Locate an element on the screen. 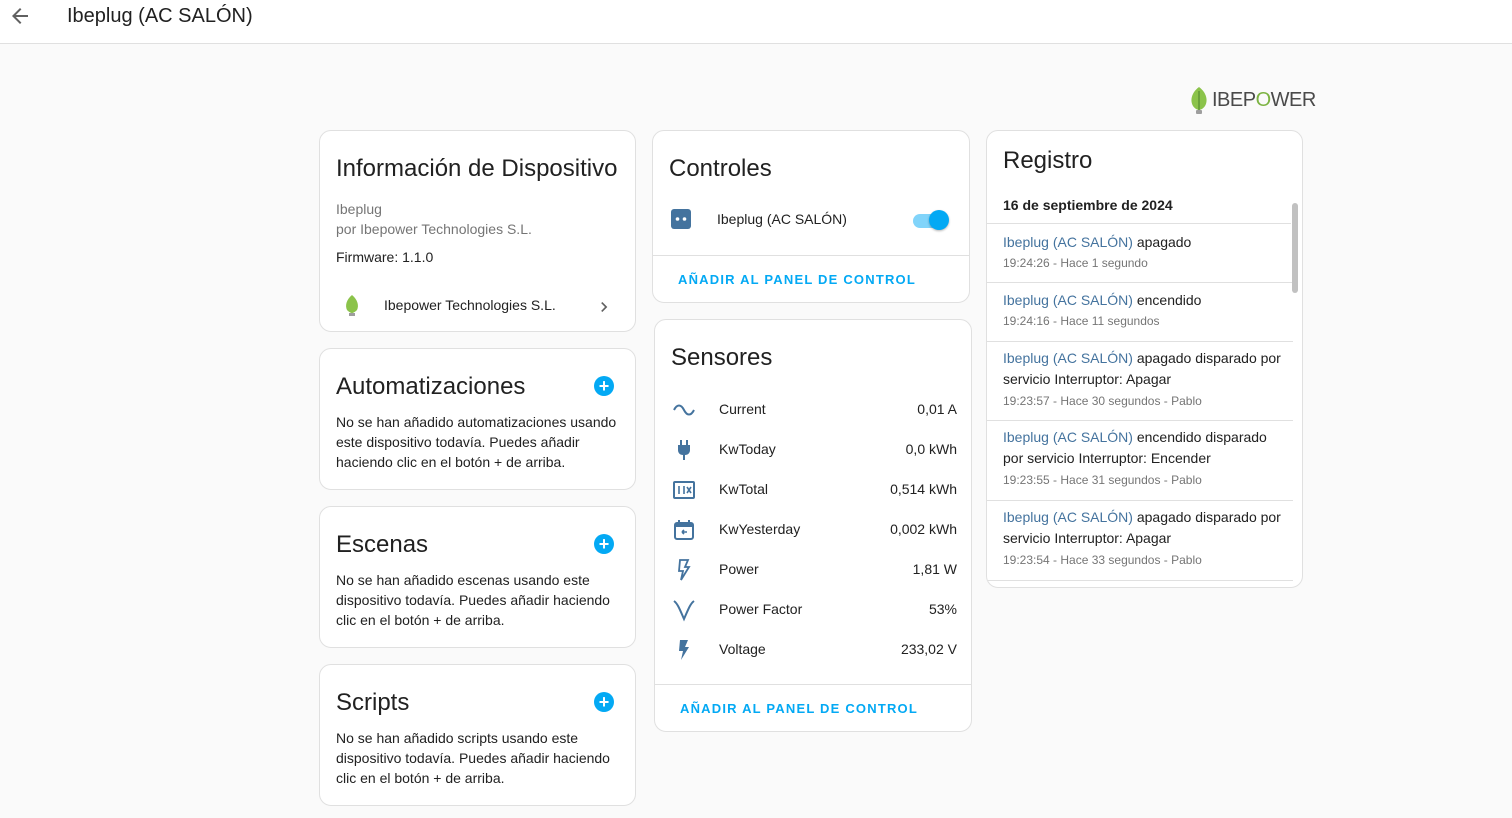 The width and height of the screenshot is (1512, 818). controls-title: Controles is located at coordinates (720, 168).